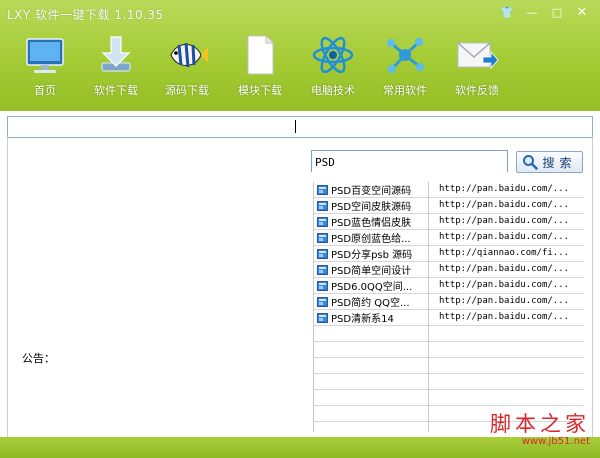  I want to click on search-input, so click(409, 162).